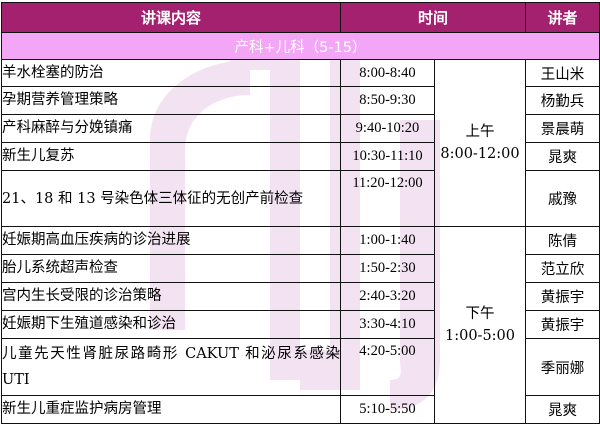  I want to click on speaker-cell: 戚豫, so click(562, 198).